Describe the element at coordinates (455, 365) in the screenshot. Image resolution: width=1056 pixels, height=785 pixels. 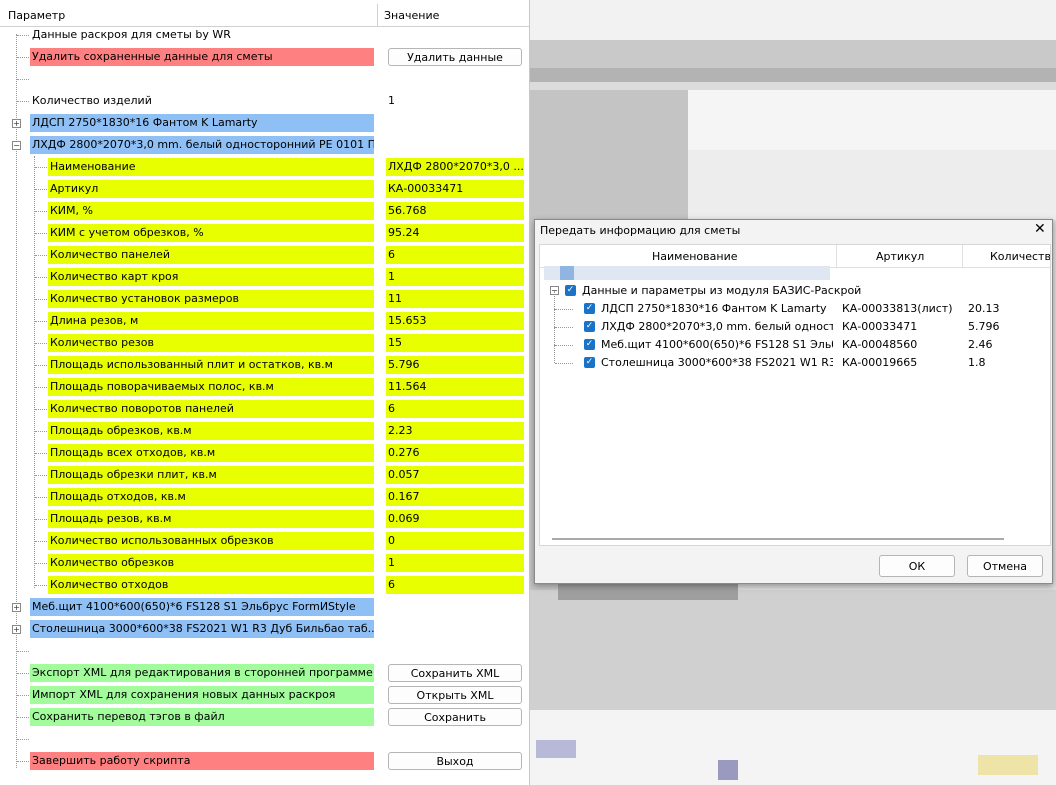
I see `property-value: 5.796` at that location.